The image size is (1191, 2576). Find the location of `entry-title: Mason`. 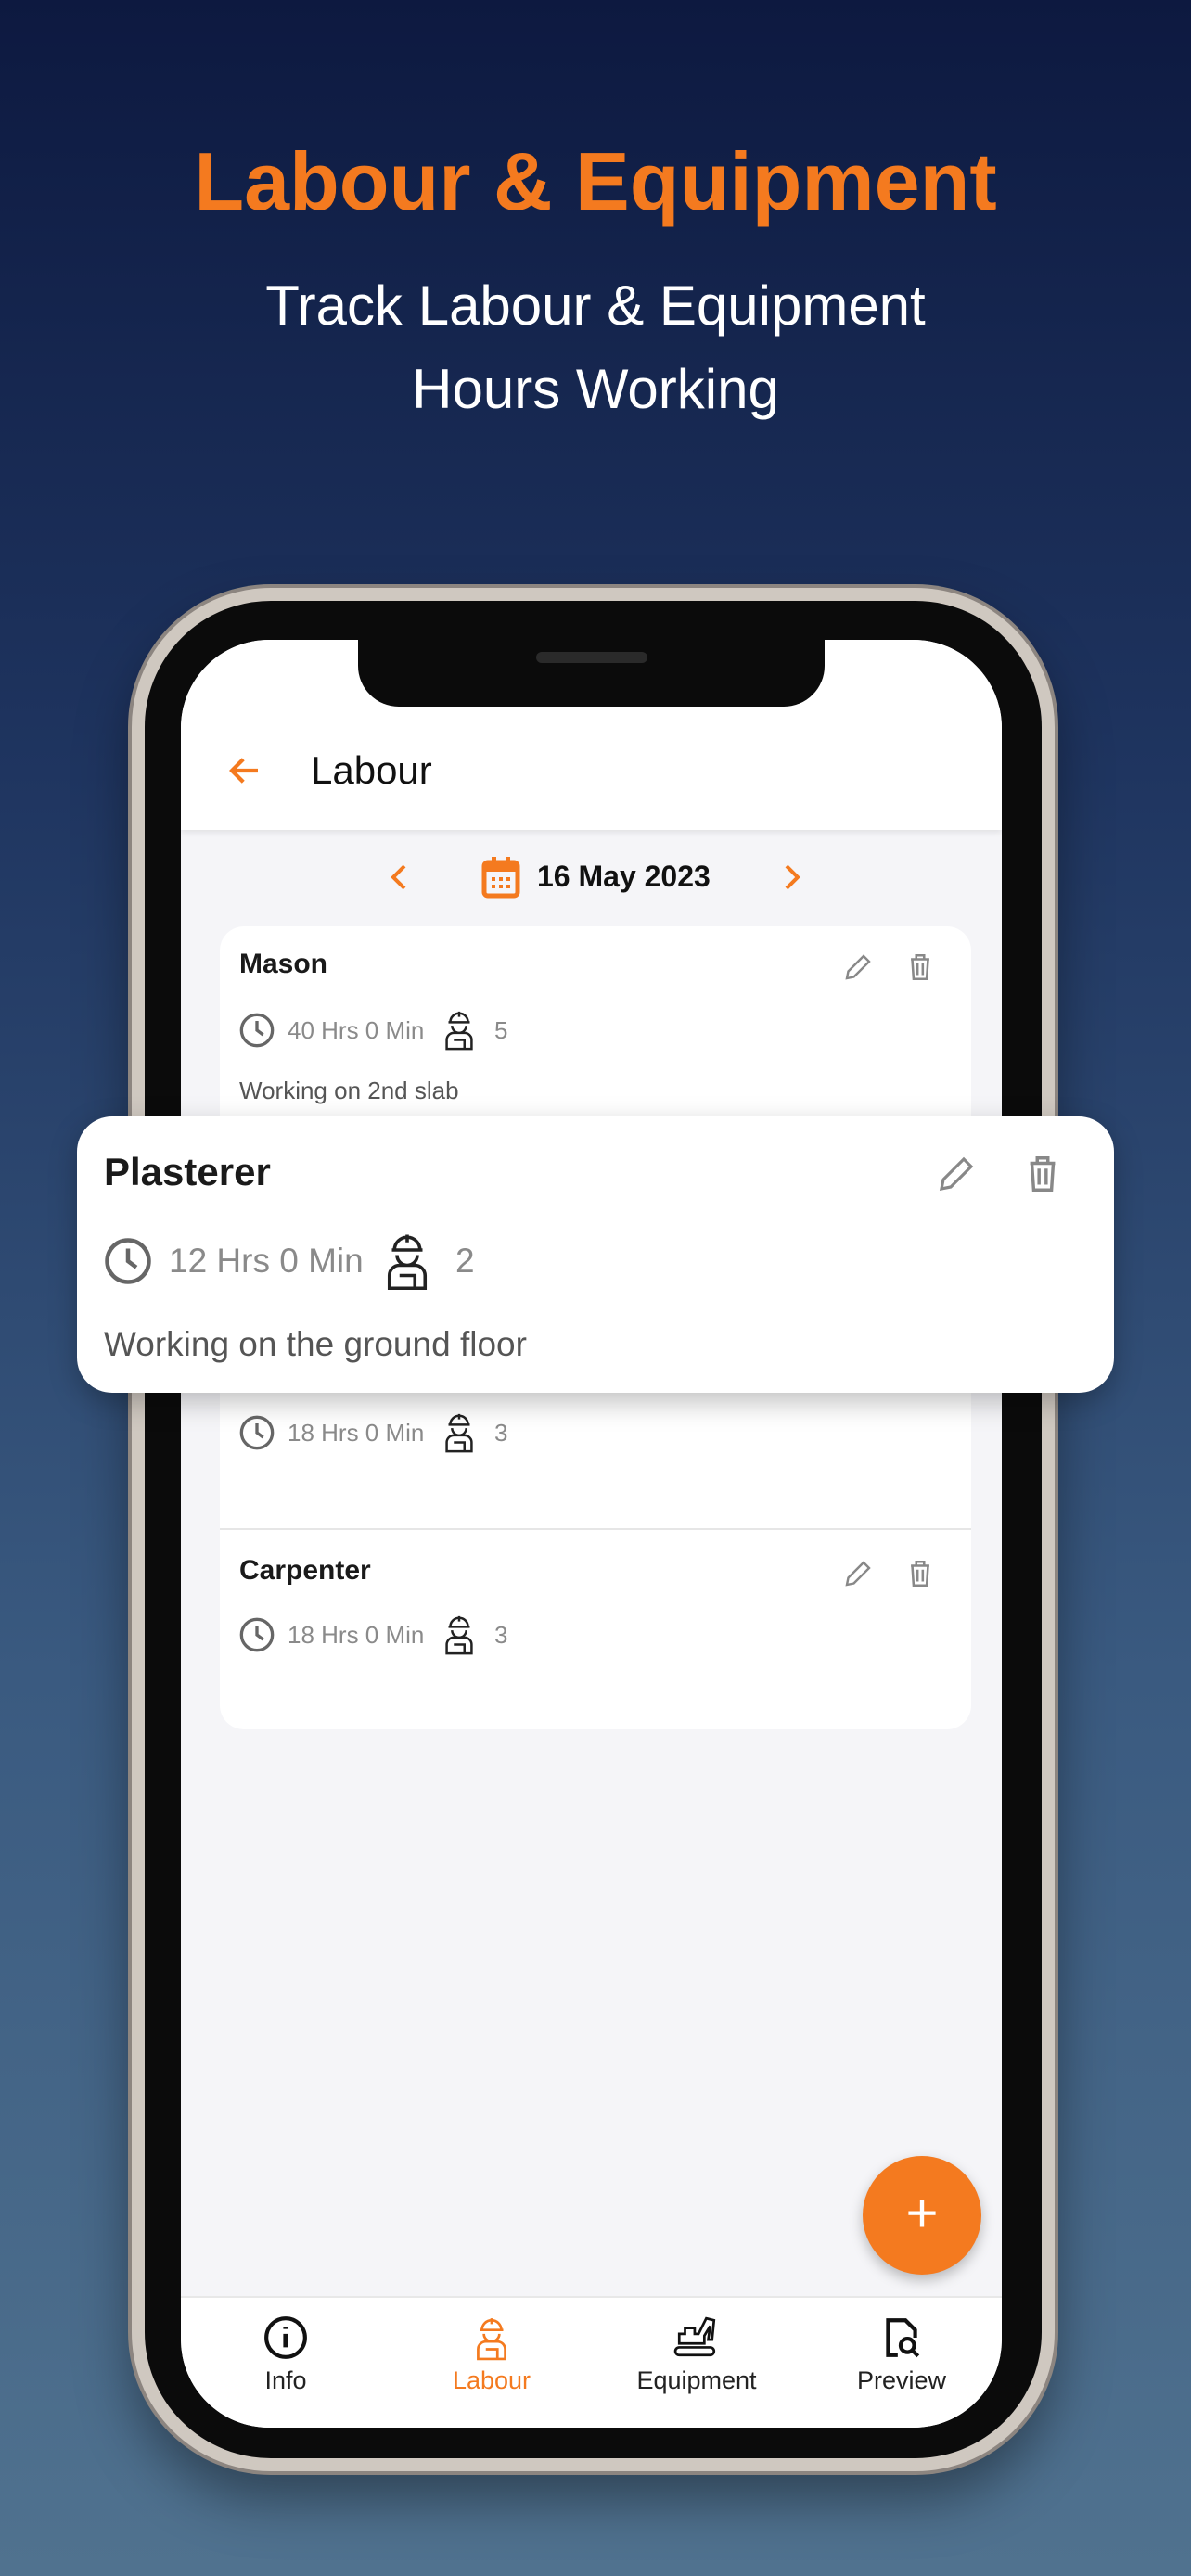

entry-title: Mason is located at coordinates (283, 964).